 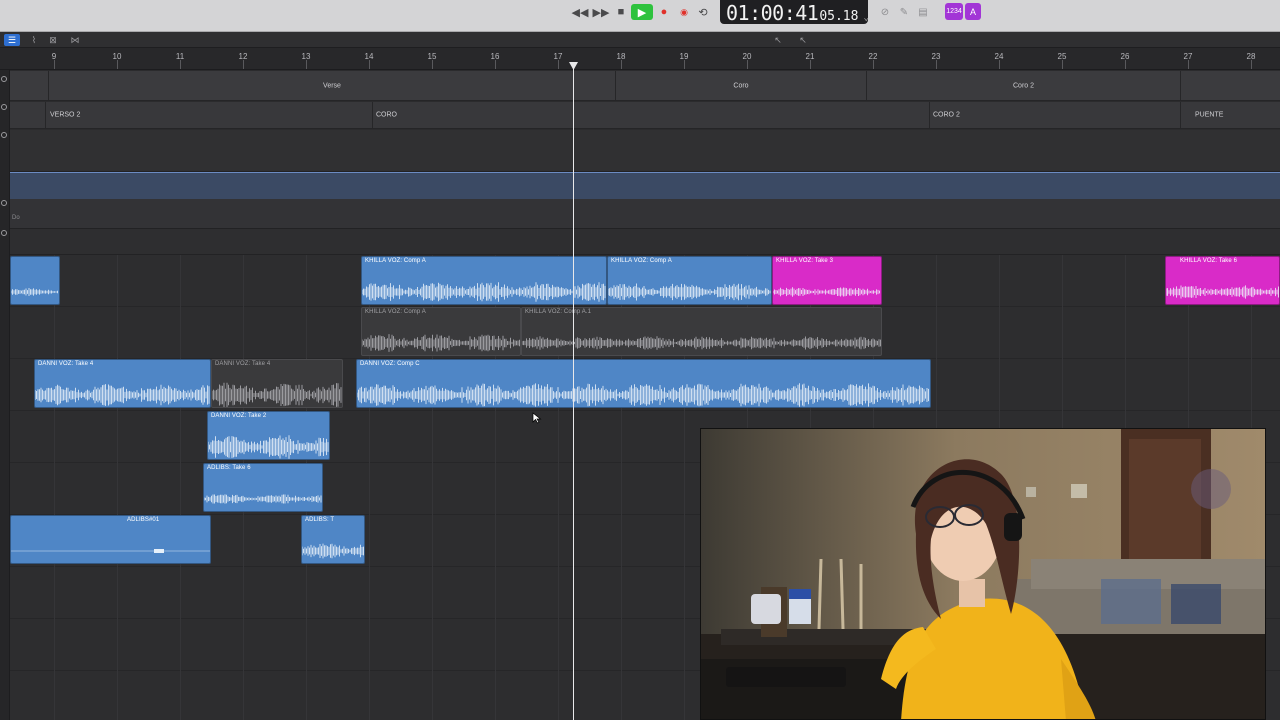 What do you see at coordinates (640, 59) in the screenshot?
I see `bar-ruler: 9 10 11 12 13 14 15 16 17 18 19 20 21 22 23 24 25 26 27 28` at bounding box center [640, 59].